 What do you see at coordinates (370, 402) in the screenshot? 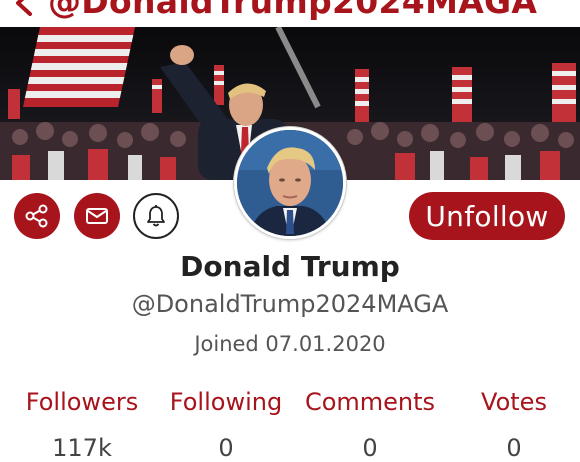
I see `stat-label-comments: Comments` at bounding box center [370, 402].